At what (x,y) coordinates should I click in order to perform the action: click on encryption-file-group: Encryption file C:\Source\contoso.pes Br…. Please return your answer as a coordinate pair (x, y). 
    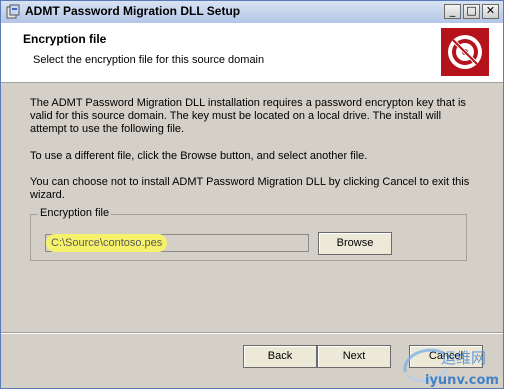
    Looking at the image, I should click on (248, 234).